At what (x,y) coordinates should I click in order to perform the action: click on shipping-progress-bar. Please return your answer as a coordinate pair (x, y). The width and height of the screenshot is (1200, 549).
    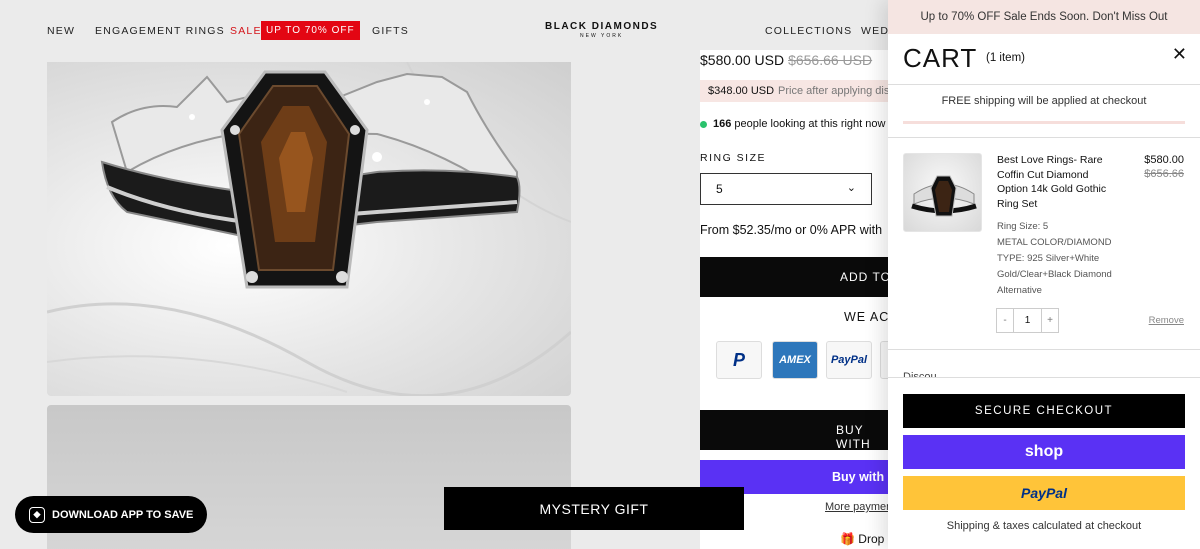
    Looking at the image, I should click on (1044, 122).